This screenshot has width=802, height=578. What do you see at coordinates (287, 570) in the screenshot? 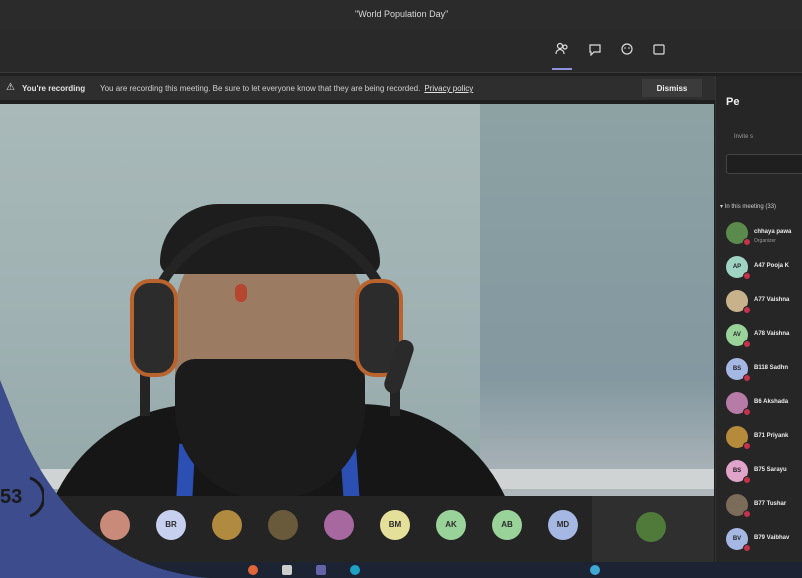
I see `taskbar-app-icon` at bounding box center [287, 570].